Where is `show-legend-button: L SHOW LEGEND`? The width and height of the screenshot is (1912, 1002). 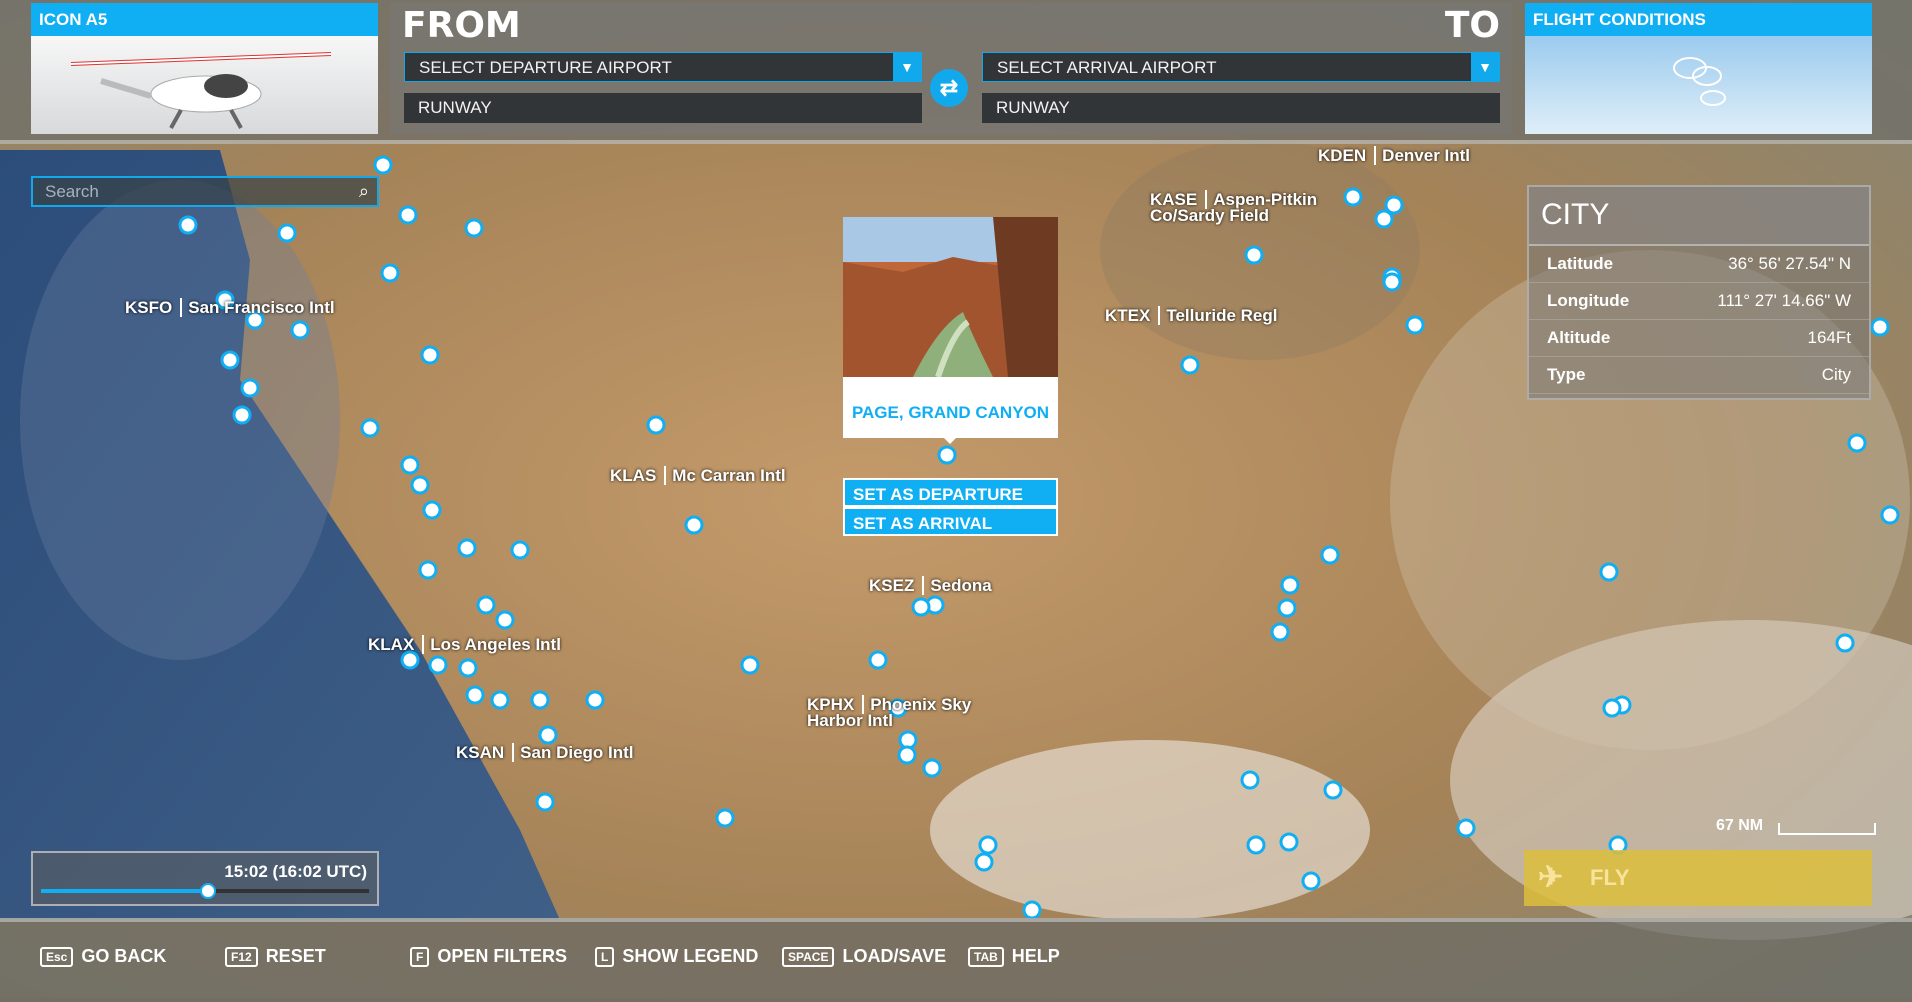
show-legend-button: L SHOW LEGEND is located at coordinates (676, 956).